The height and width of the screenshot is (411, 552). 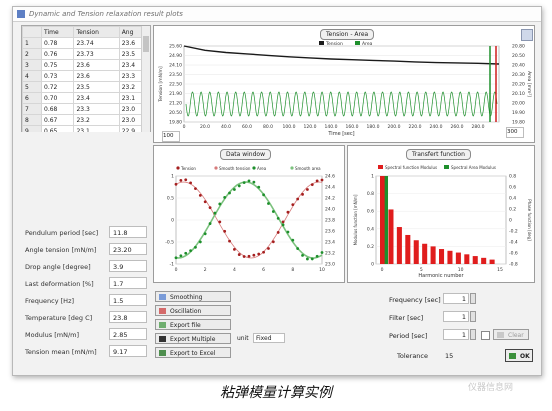 What do you see at coordinates (264, 338) in the screenshot?
I see `unit-select-value: Fixed` at bounding box center [264, 338].